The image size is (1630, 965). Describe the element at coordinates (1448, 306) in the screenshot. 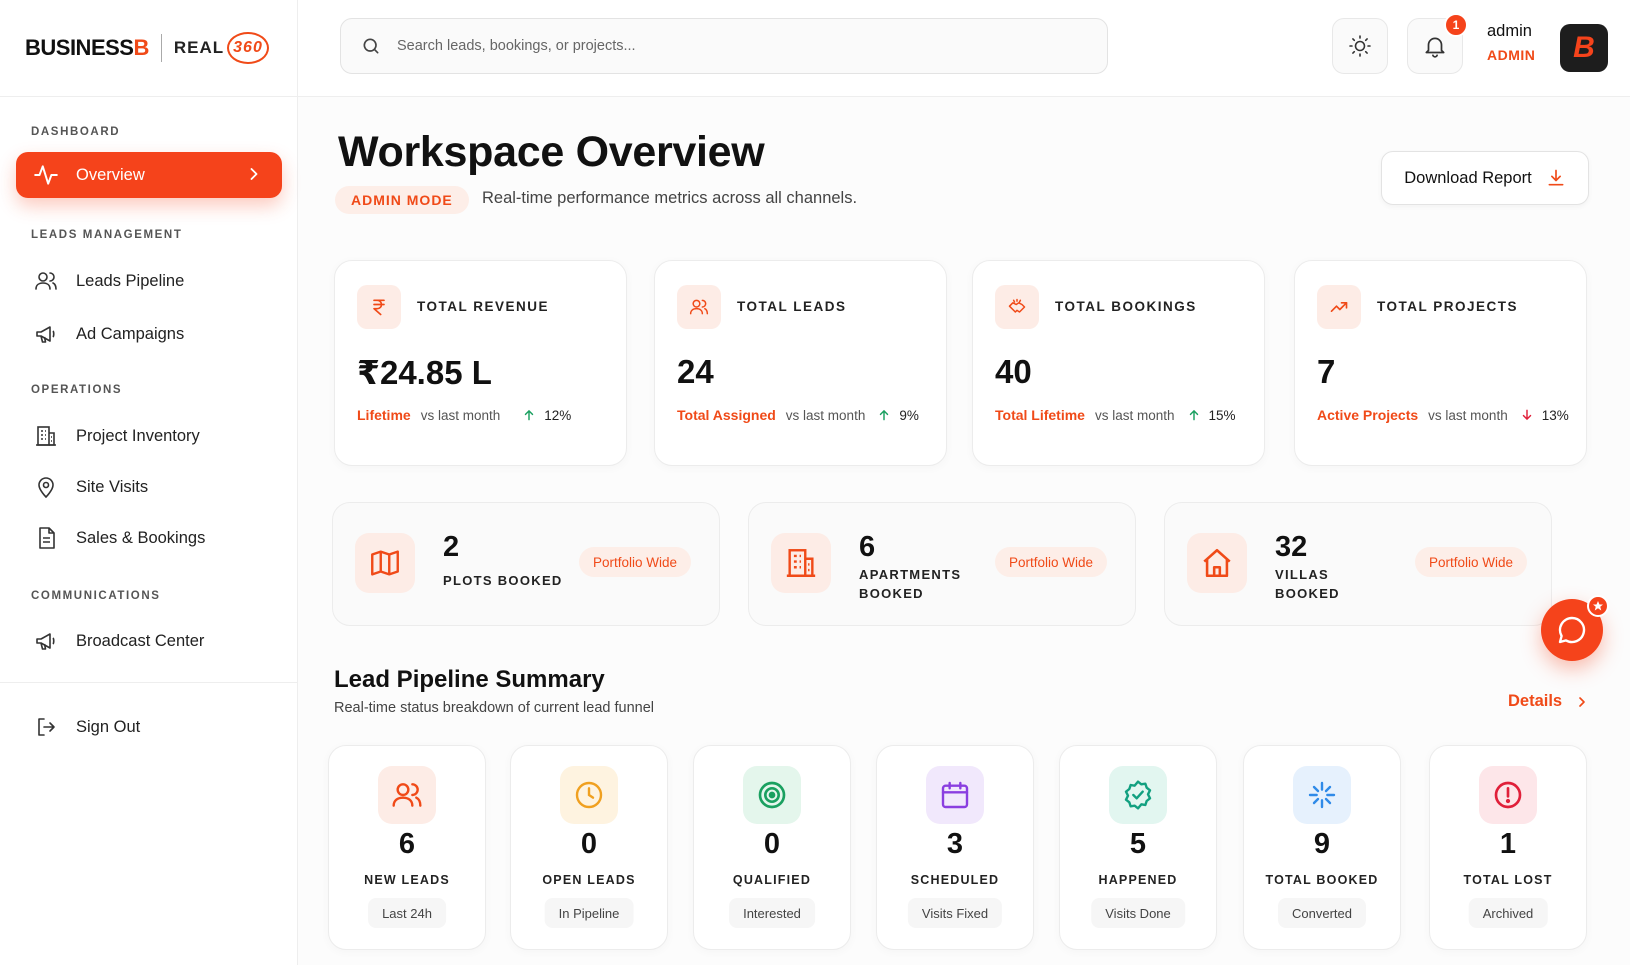

I see `stat-label: TOTAL PROJECTS` at that location.